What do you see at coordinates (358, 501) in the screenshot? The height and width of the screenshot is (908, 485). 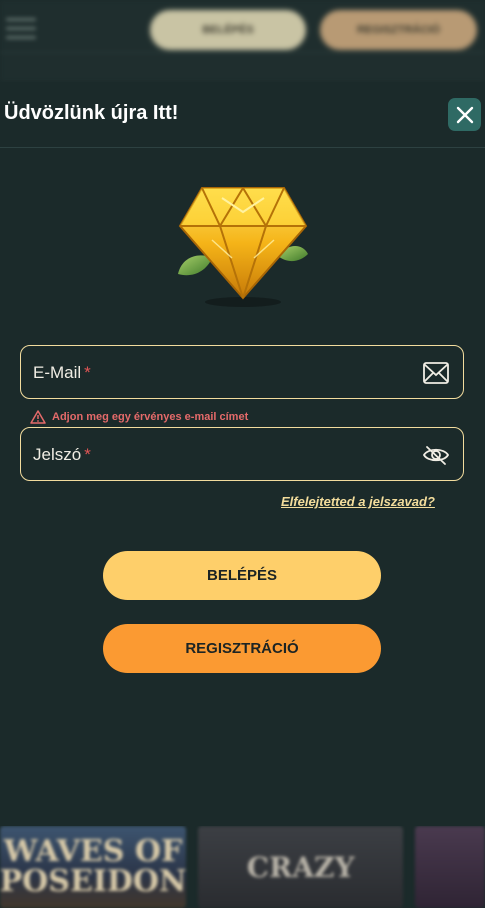 I see `forgot-password-link: Elfelejtetted a jelszavad?` at bounding box center [358, 501].